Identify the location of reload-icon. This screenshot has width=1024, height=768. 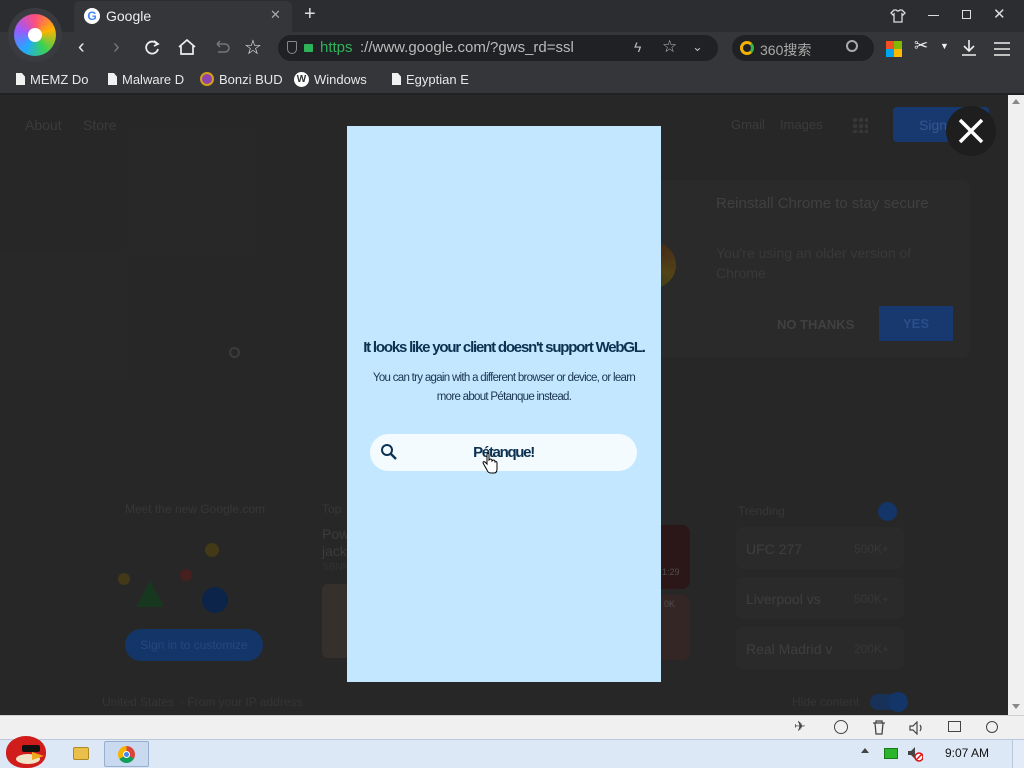
(152, 48).